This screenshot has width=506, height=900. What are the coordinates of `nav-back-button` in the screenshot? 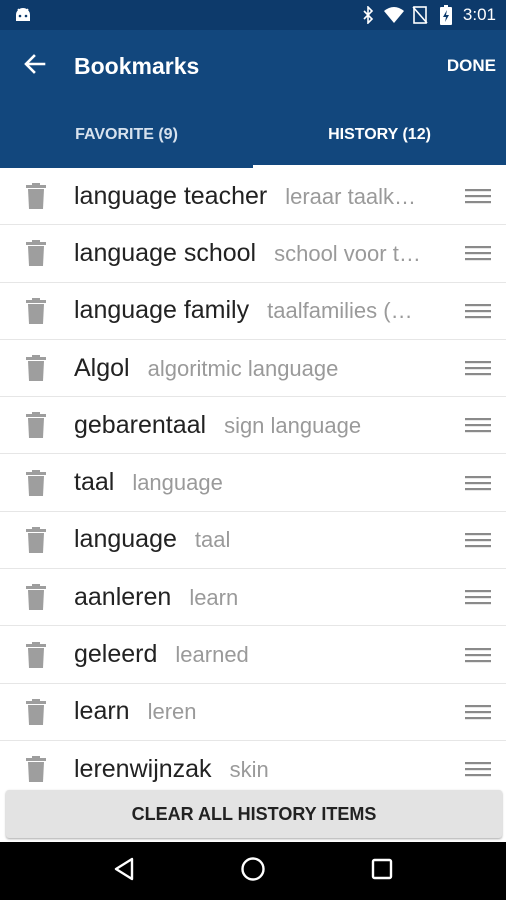 It's located at (124, 871).